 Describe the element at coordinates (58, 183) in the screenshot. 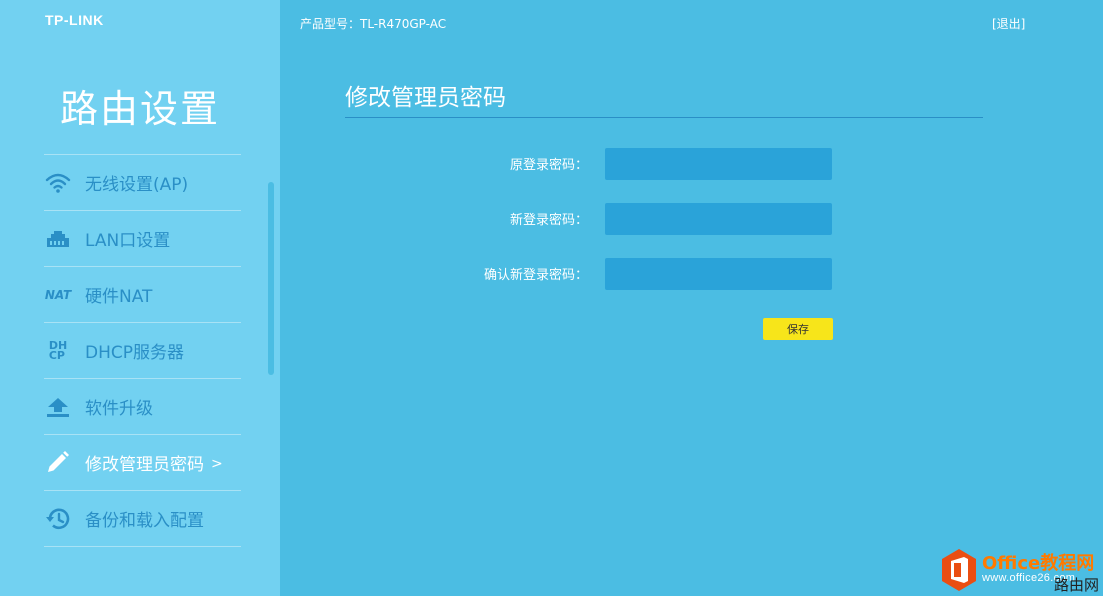

I see `wifi-icon` at that location.